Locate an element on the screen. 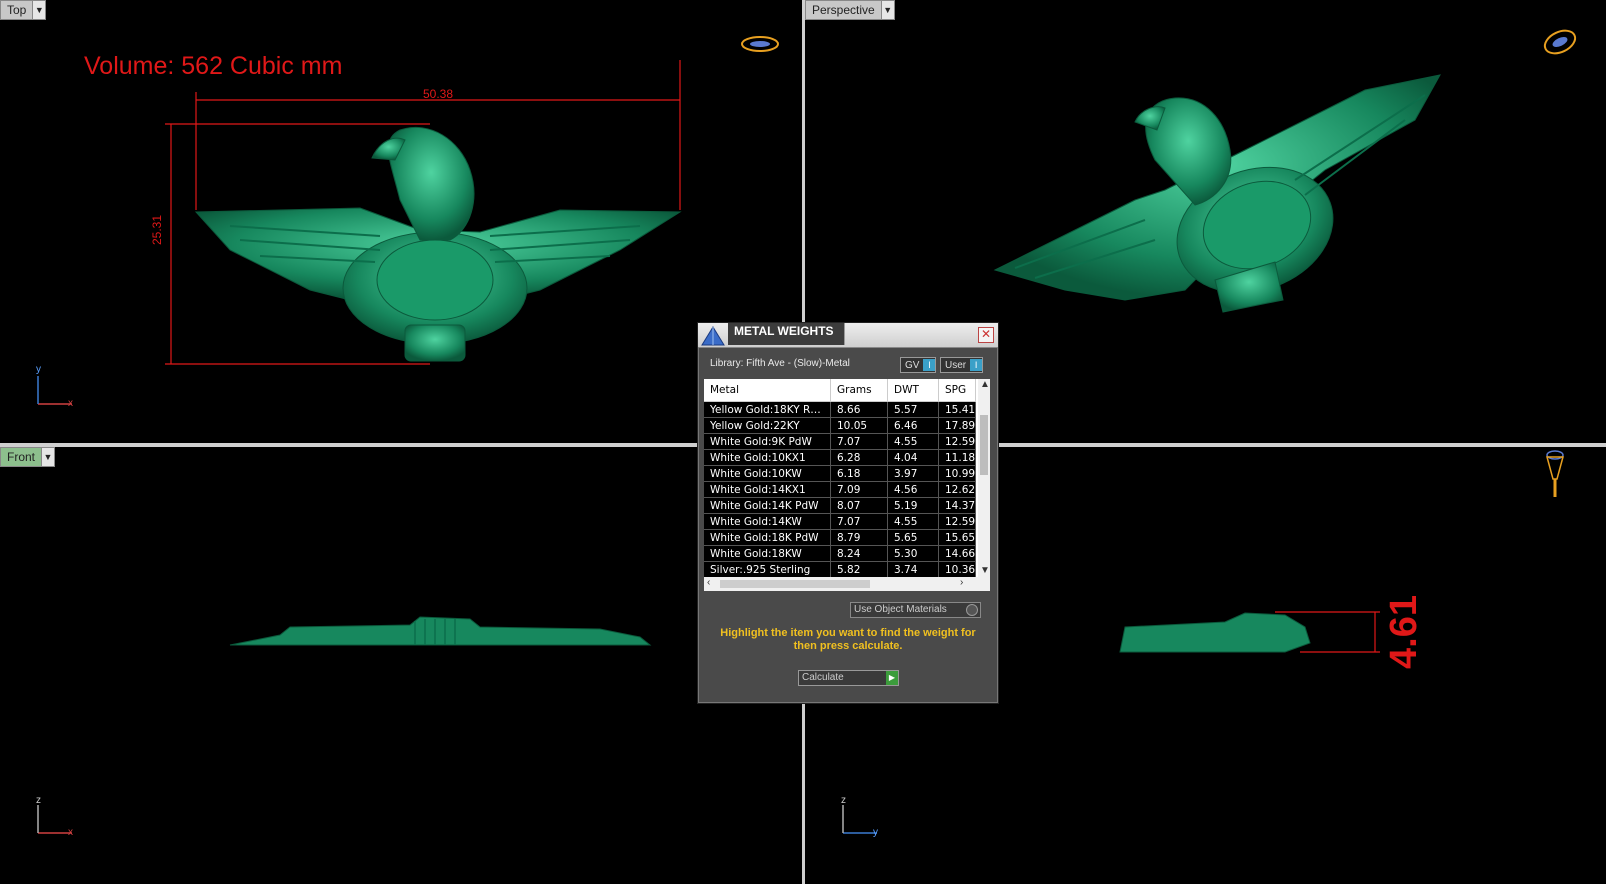 The width and height of the screenshot is (1606, 884). cell-spg: 15.41 is located at coordinates (957, 409).